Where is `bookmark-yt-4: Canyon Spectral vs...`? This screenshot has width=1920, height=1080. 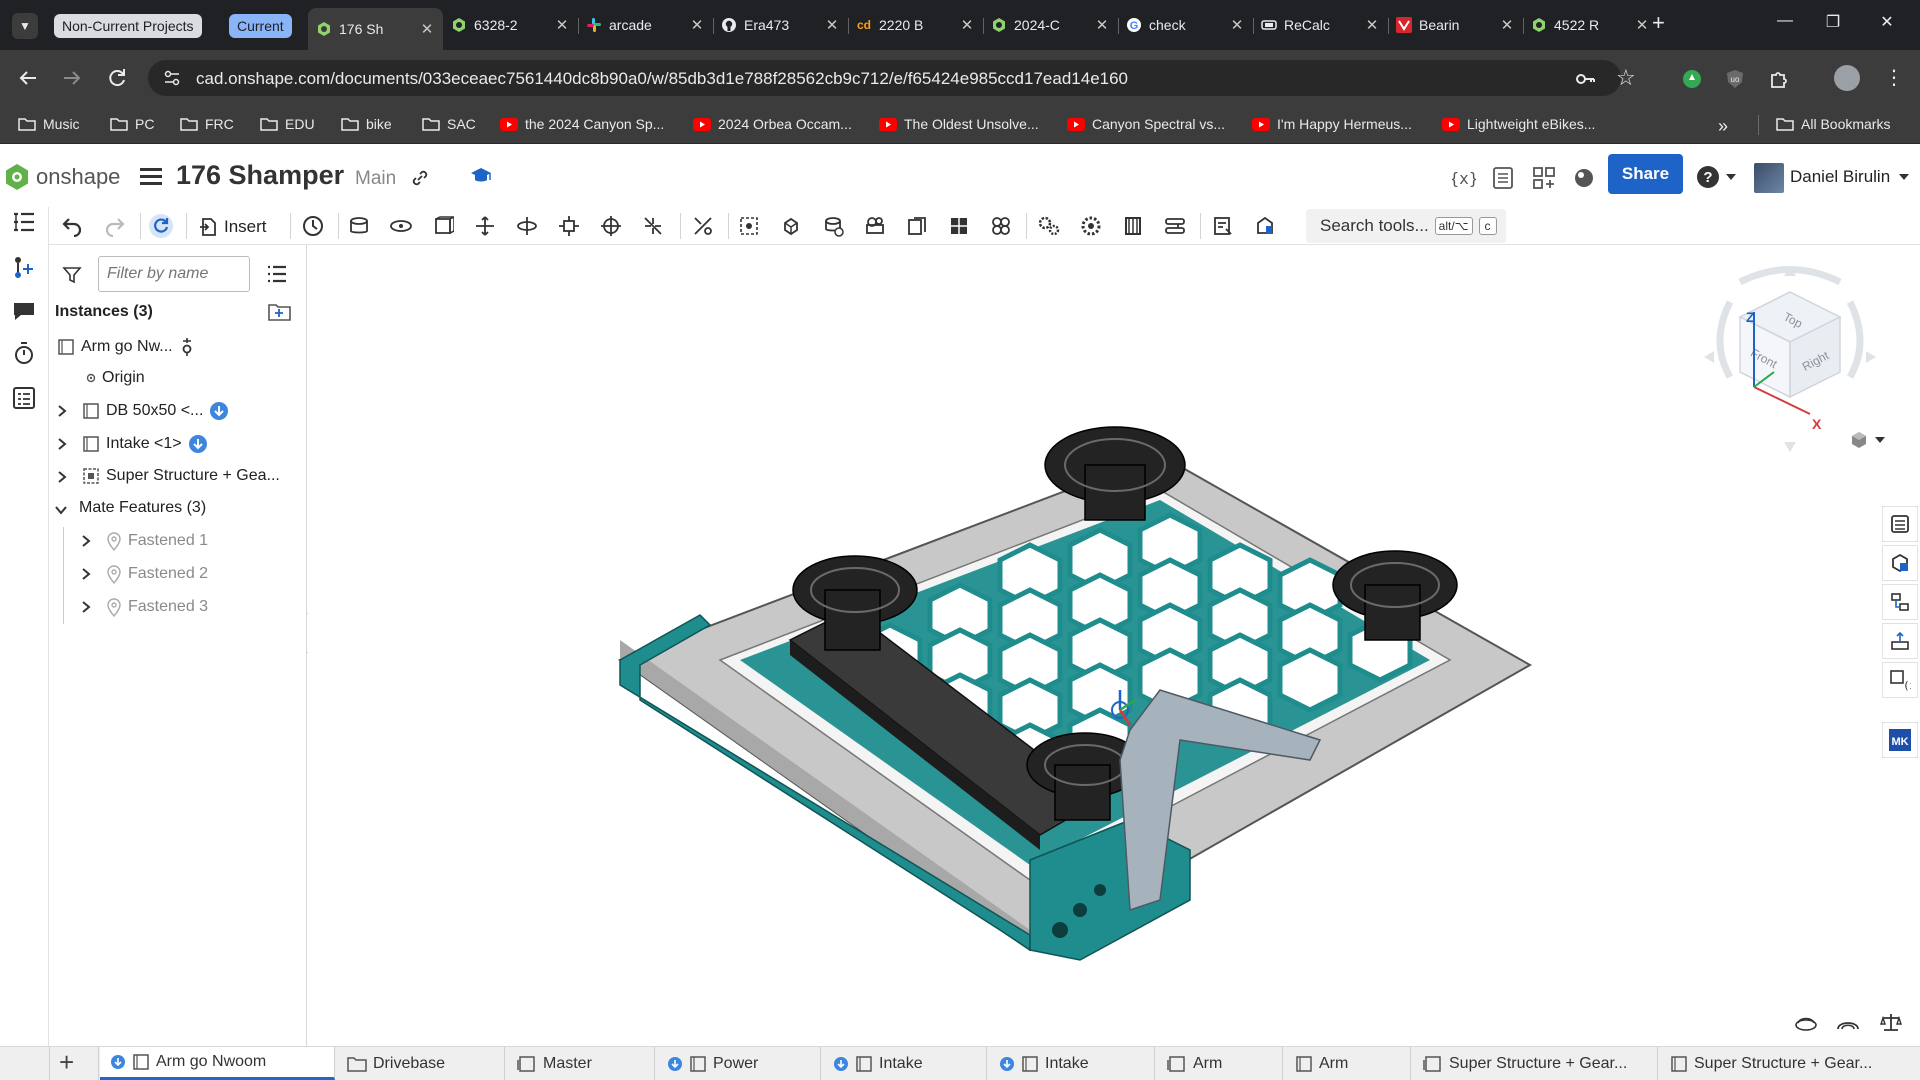
bookmark-yt-4: Canyon Spectral vs... is located at coordinates (1146, 124).